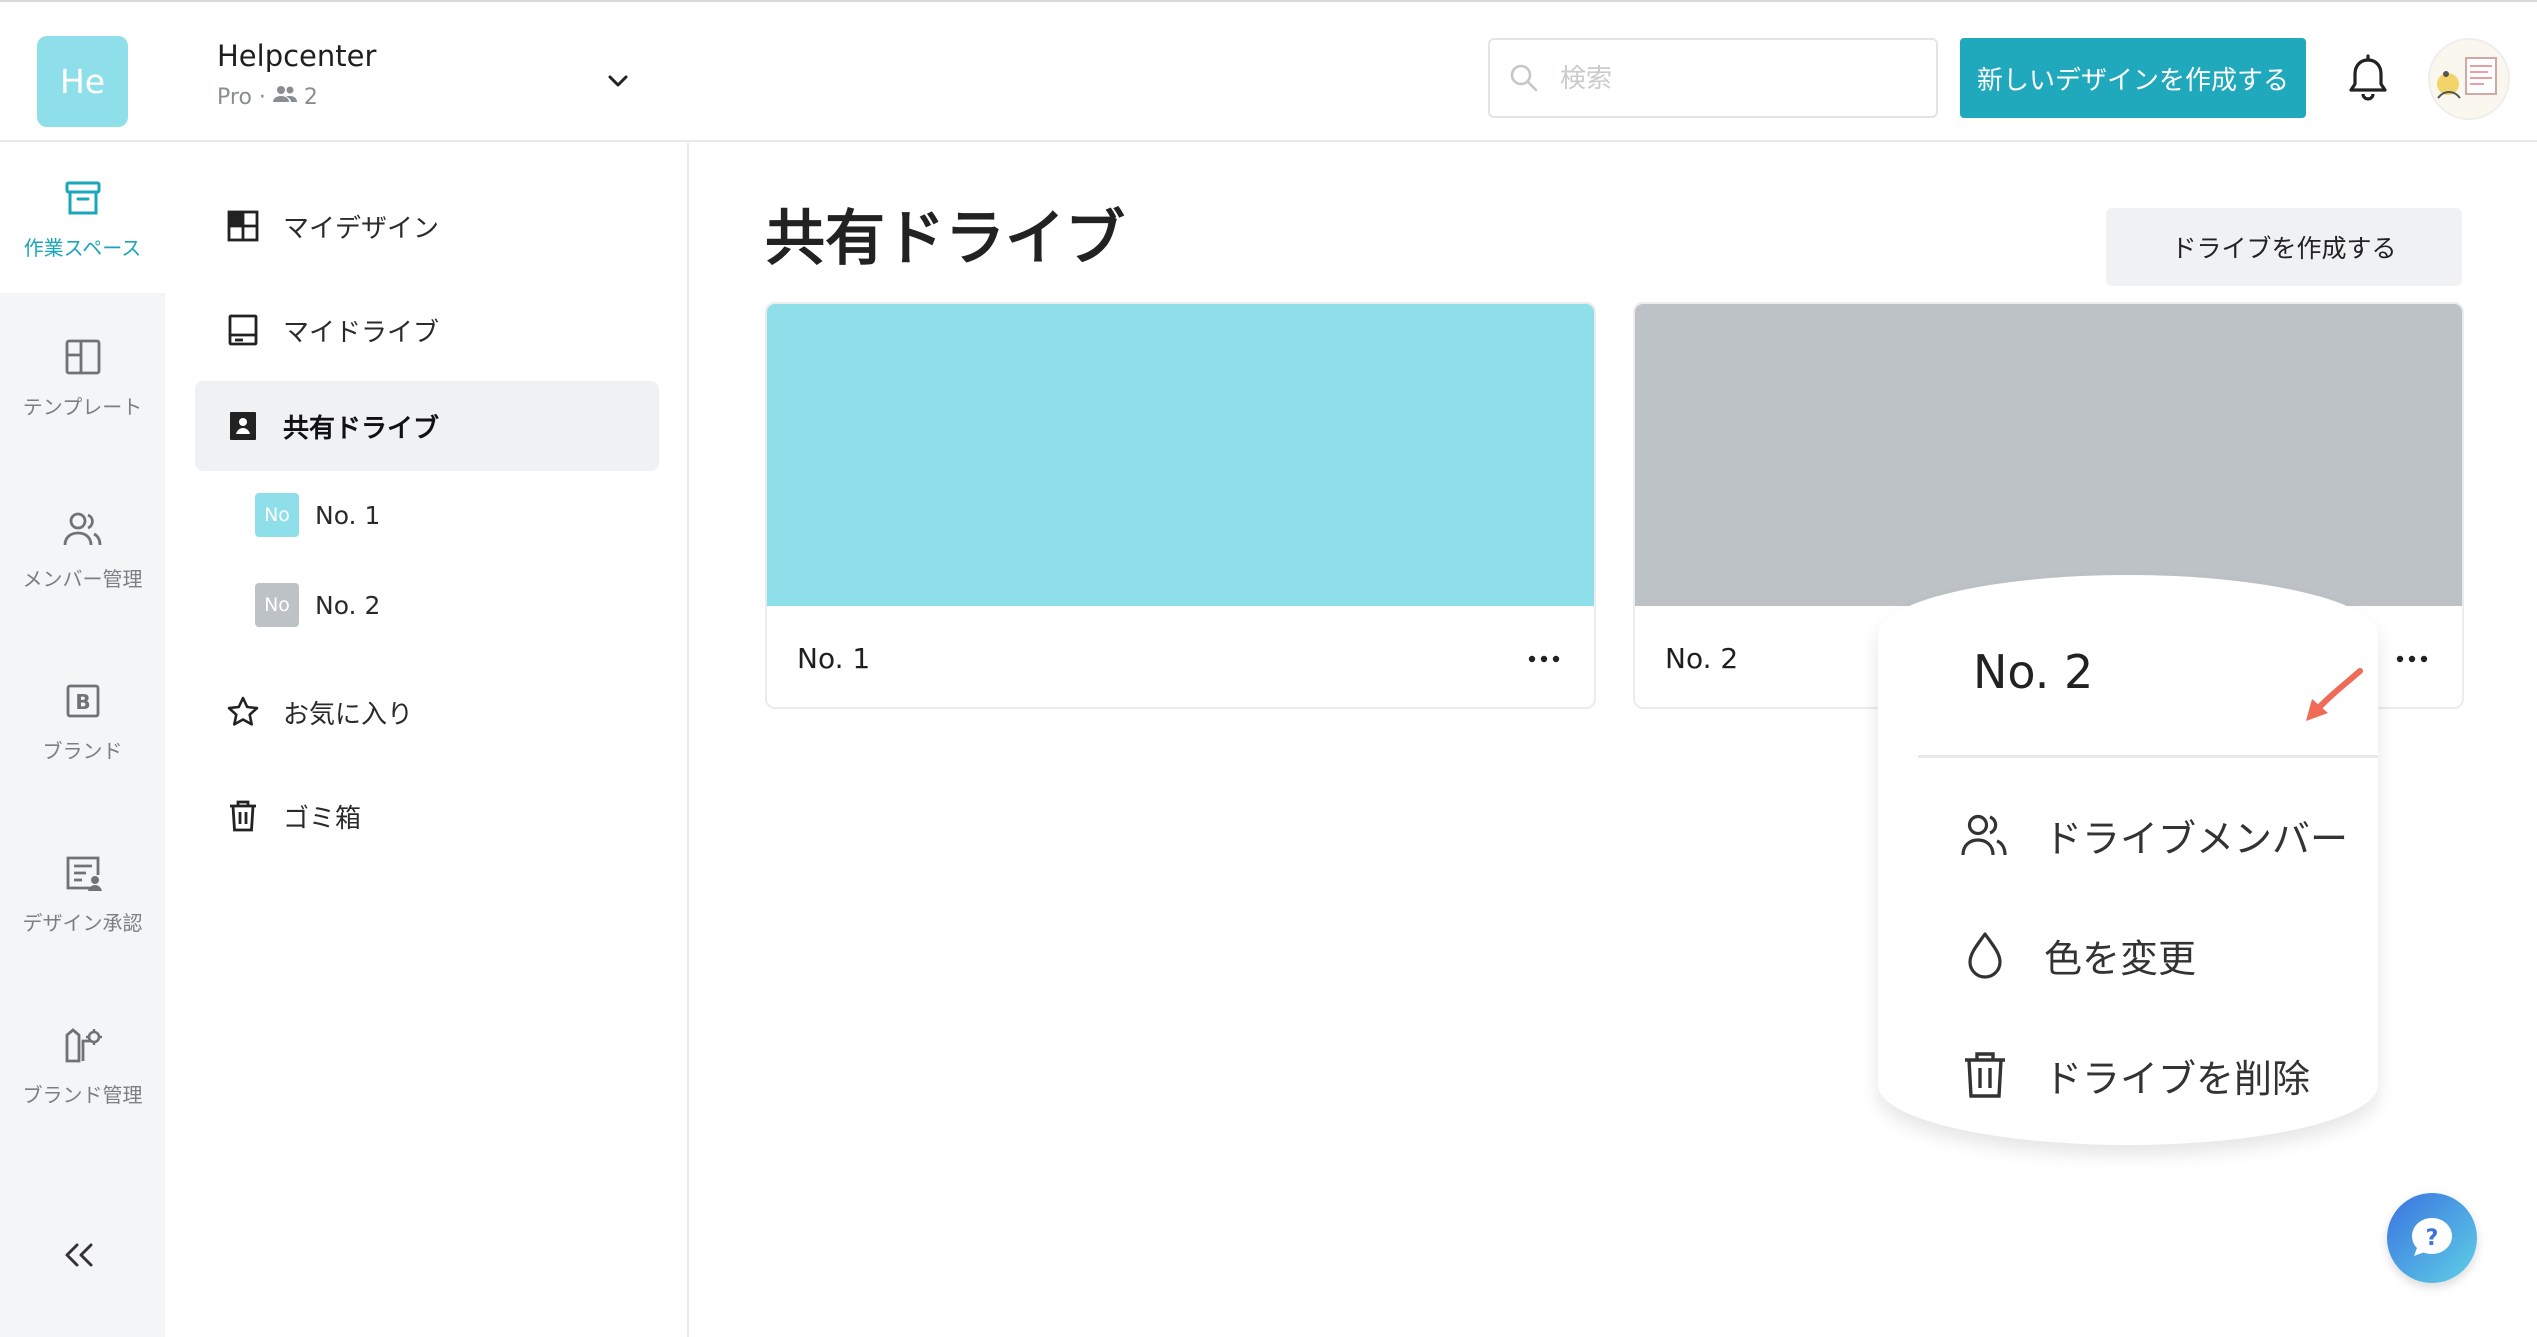 This screenshot has height=1337, width=2537. I want to click on nav-item-my-designs: マイデザイン, so click(427, 226).